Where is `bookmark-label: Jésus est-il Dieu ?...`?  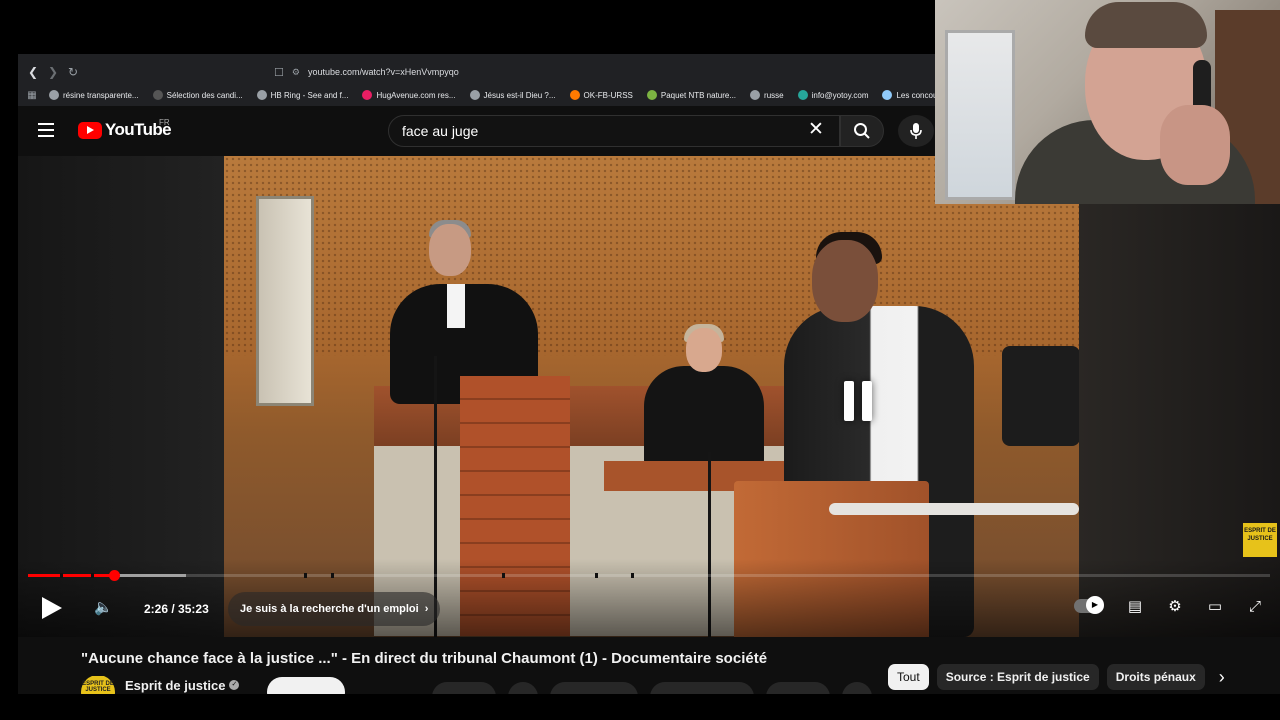 bookmark-label: Jésus est-il Dieu ?... is located at coordinates (519, 95).